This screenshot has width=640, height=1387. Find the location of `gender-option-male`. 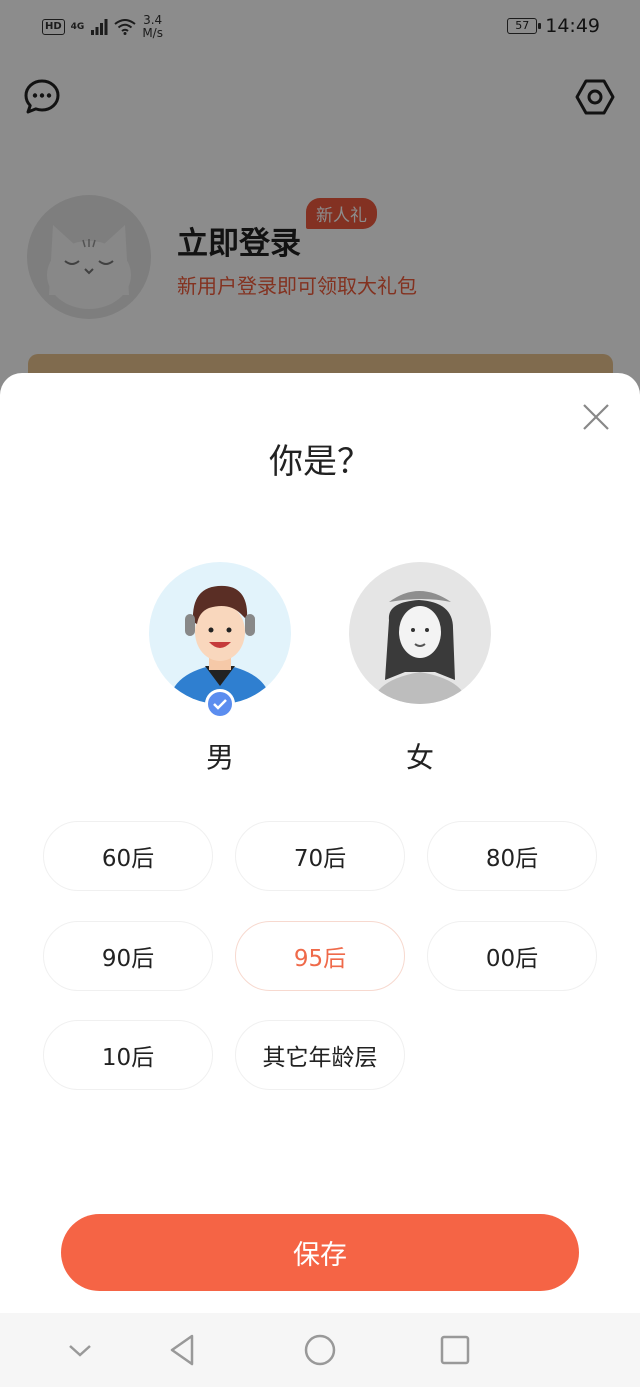

gender-option-male is located at coordinates (220, 633).